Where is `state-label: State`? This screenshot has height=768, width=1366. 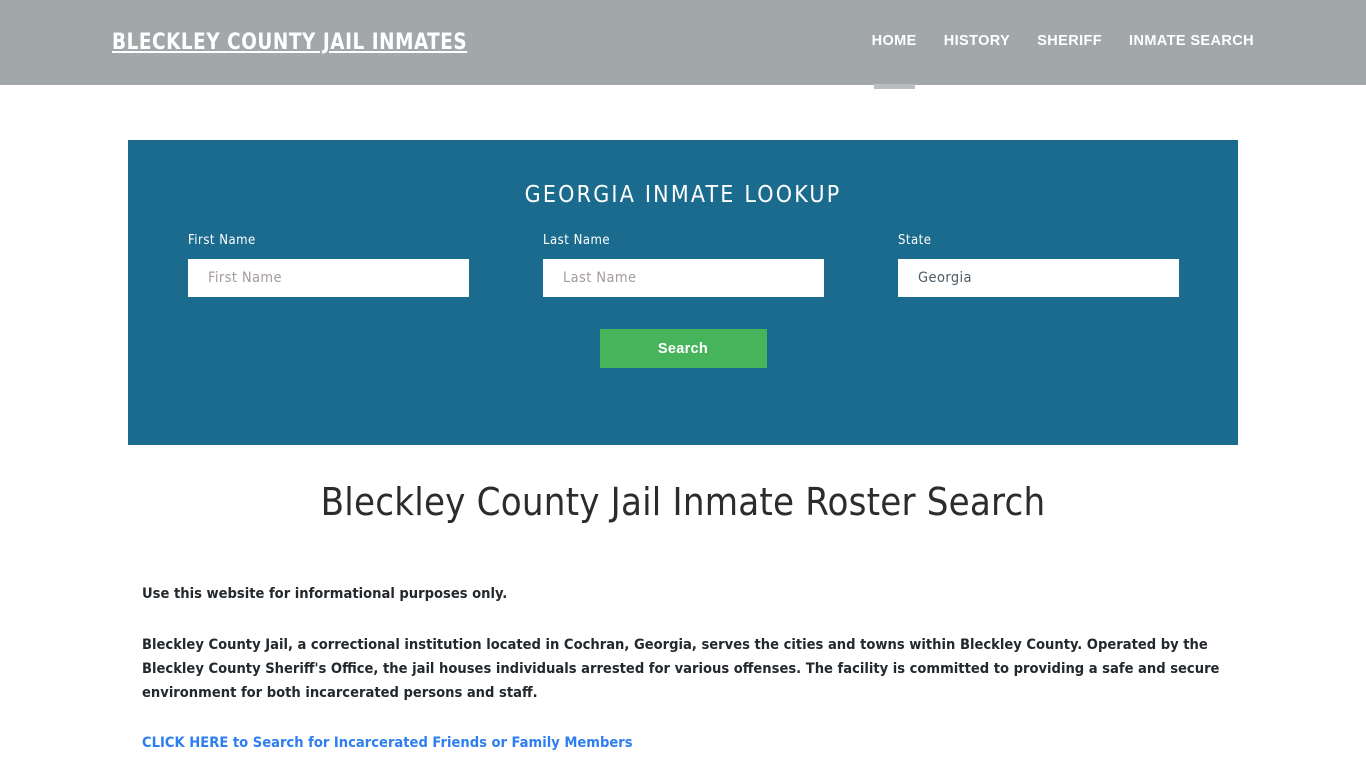 state-label: State is located at coordinates (915, 240).